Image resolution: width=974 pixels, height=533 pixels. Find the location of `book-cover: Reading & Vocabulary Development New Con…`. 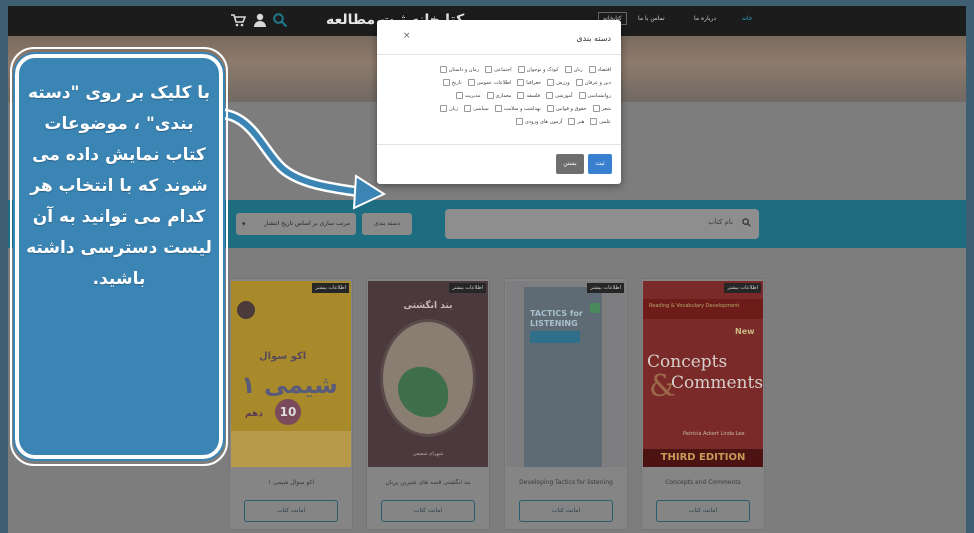

book-cover: Reading & Vocabulary Development New Con… is located at coordinates (703, 374).